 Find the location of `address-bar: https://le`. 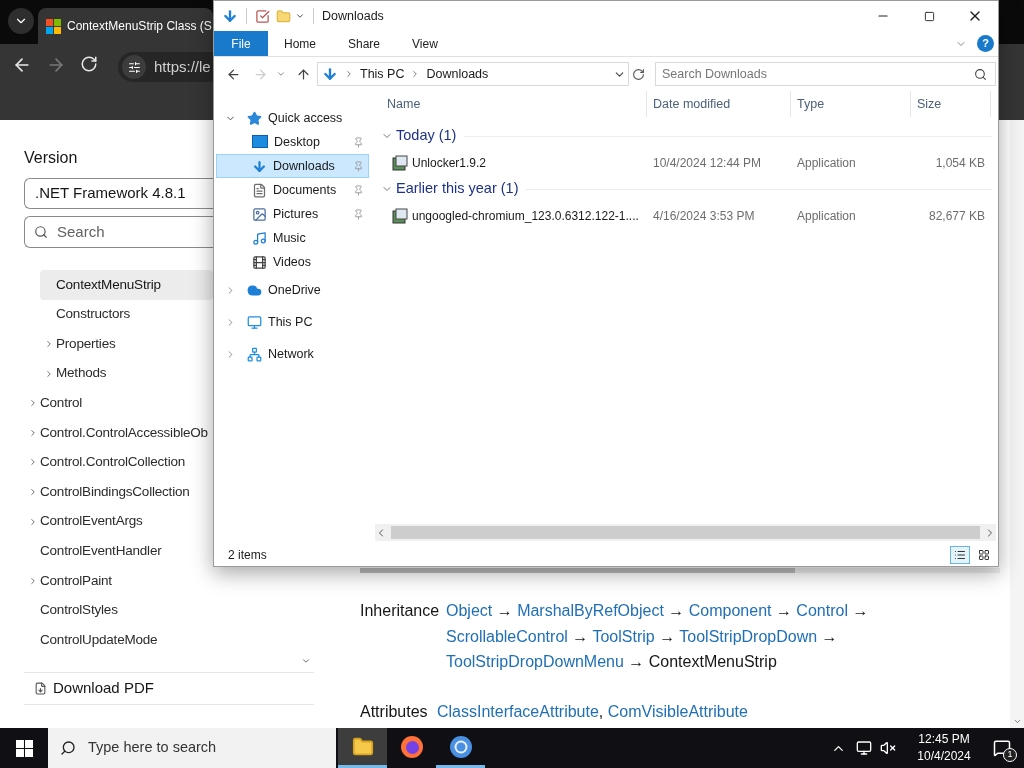

address-bar: https://le is located at coordinates (165, 67).